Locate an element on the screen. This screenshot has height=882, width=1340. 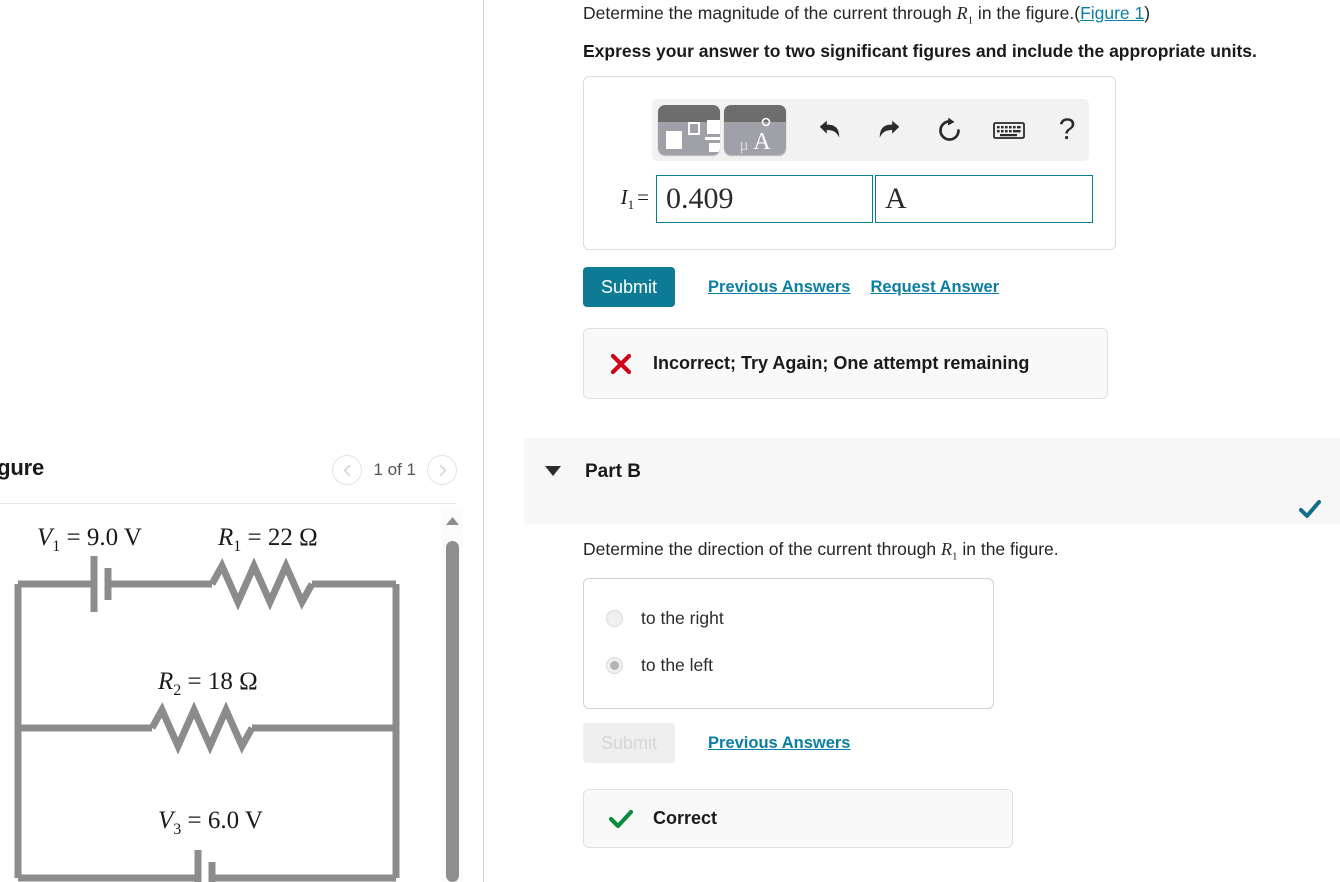
answer-units-input: A is located at coordinates (984, 199).